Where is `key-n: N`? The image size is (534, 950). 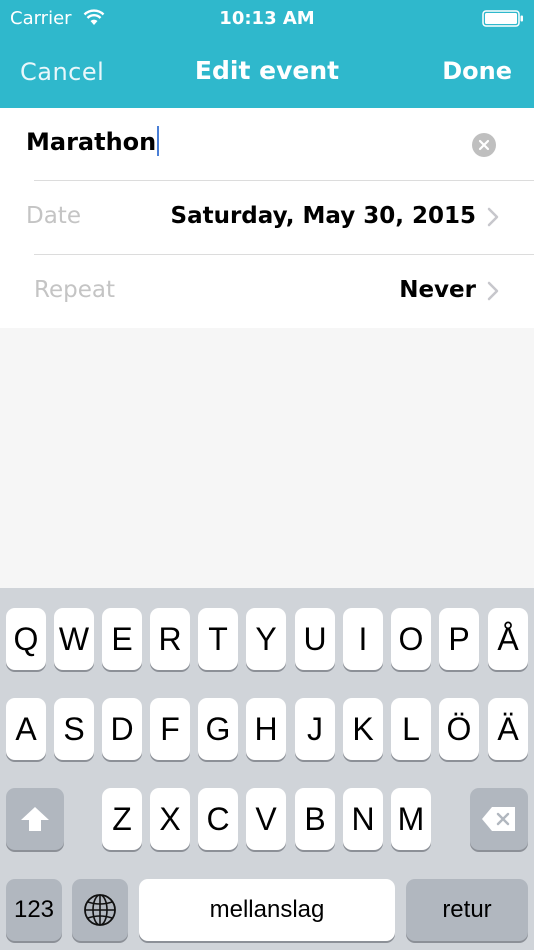
key-n: N is located at coordinates (363, 819).